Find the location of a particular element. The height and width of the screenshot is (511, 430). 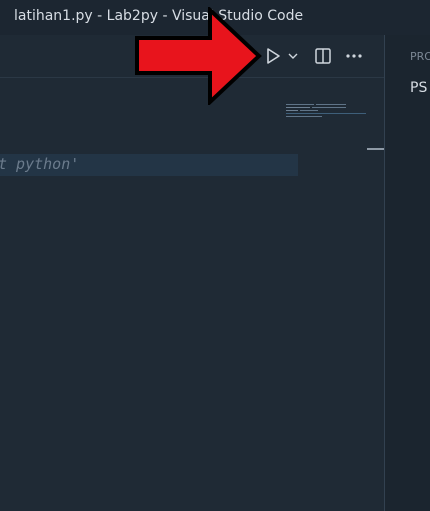

panel-tab-problems: PRO is located at coordinates (420, 56).